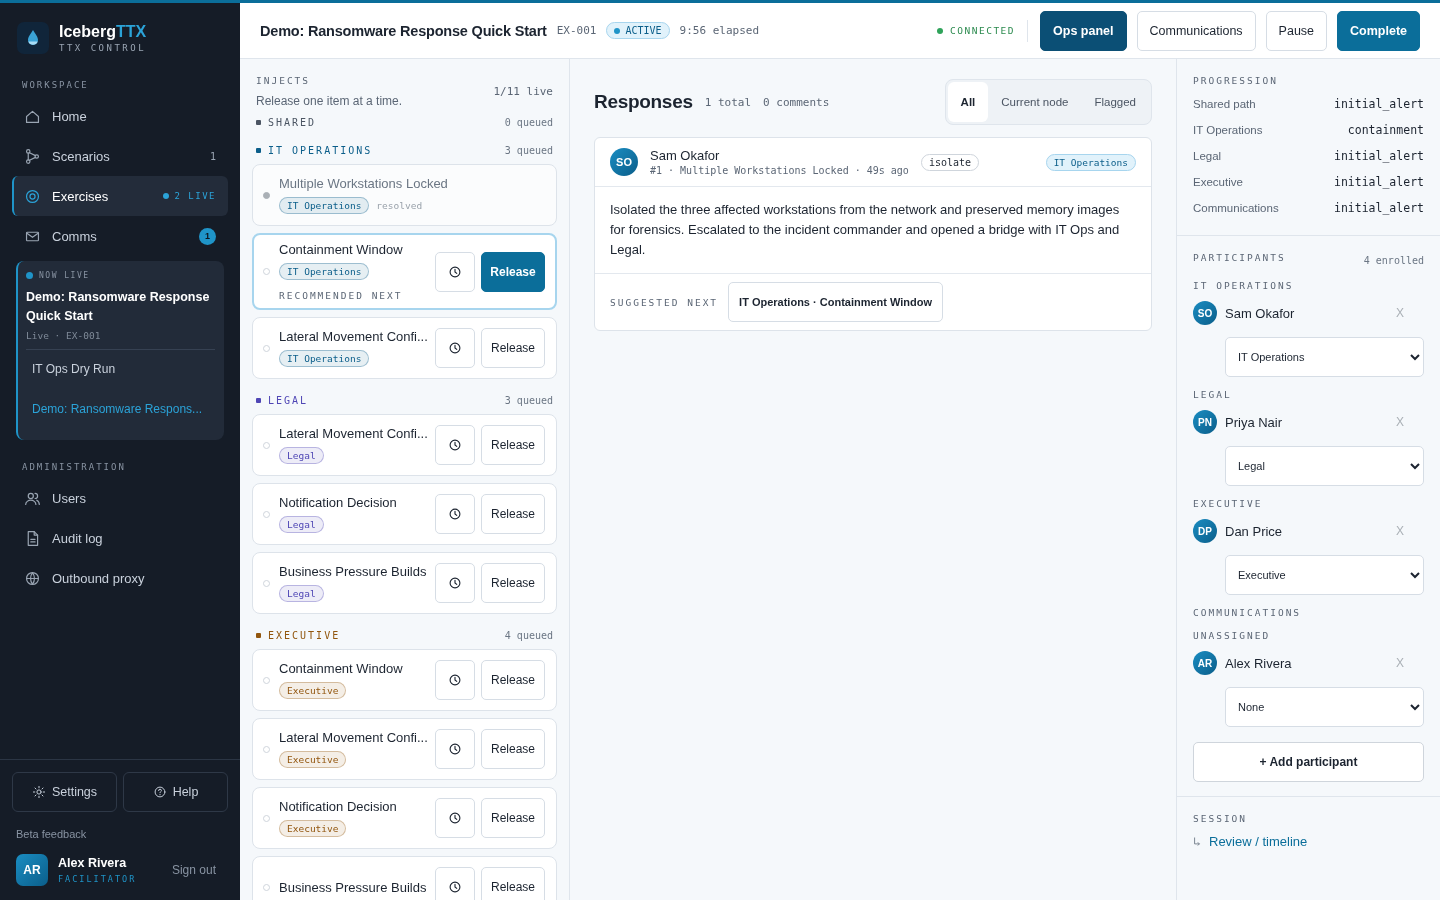 The image size is (1440, 900). Describe the element at coordinates (1207, 156) in the screenshot. I see `team-name: Legal` at that location.